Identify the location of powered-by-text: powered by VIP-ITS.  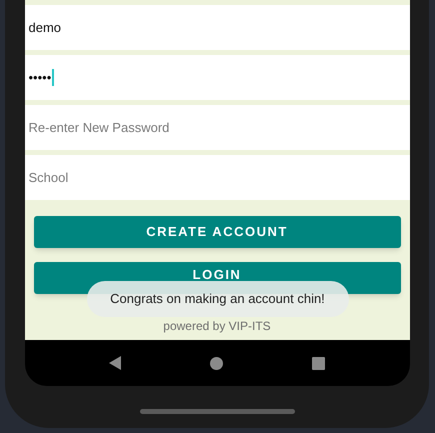
(217, 326).